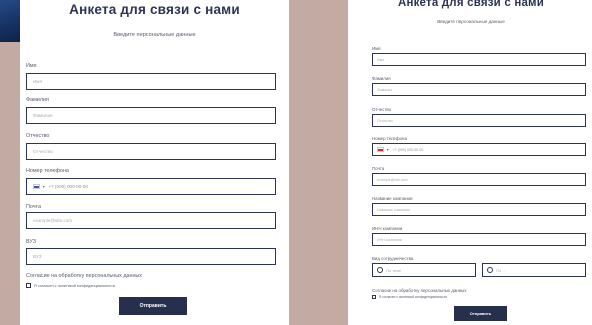 The width and height of the screenshot is (592, 325). Describe the element at coordinates (31, 242) in the screenshot. I see `university-label: ВУЗ` at that location.